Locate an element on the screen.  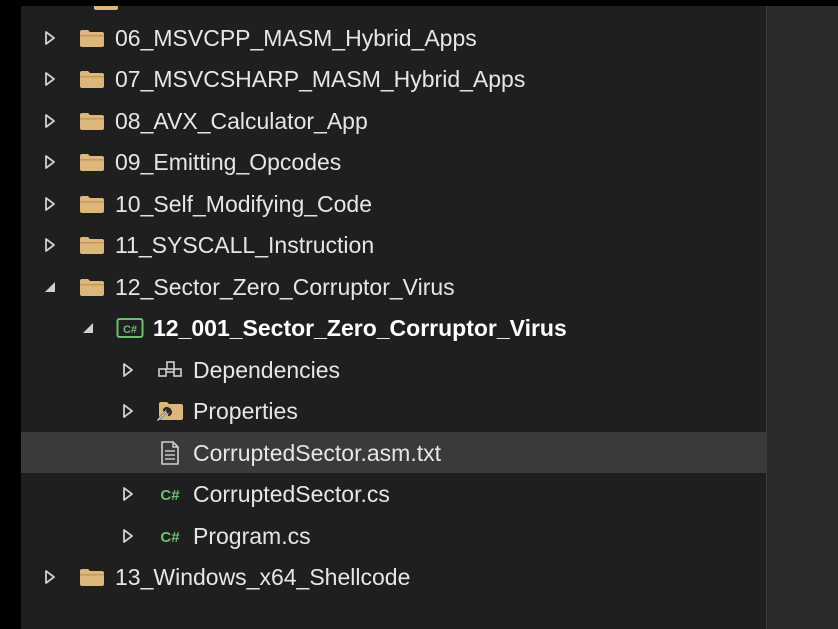
editor-area is located at coordinates (802, 317).